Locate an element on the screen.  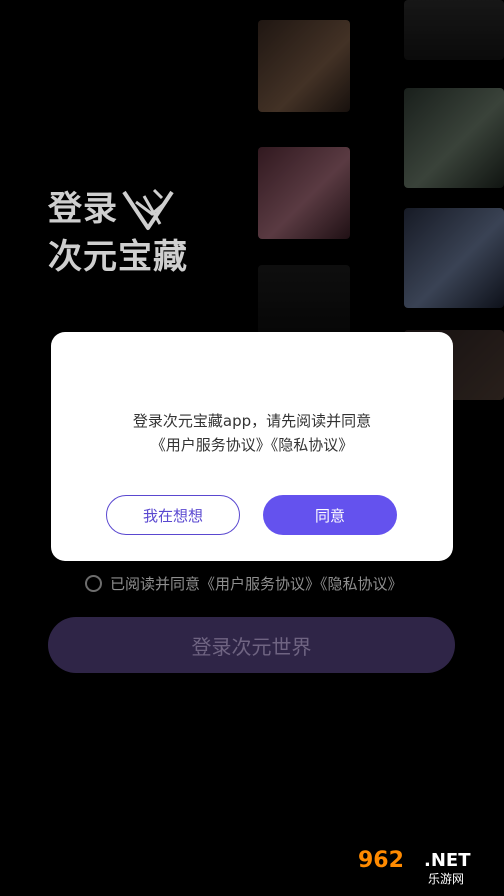
site-watermark: 962 .NET 乐游网 is located at coordinates (427, 868).